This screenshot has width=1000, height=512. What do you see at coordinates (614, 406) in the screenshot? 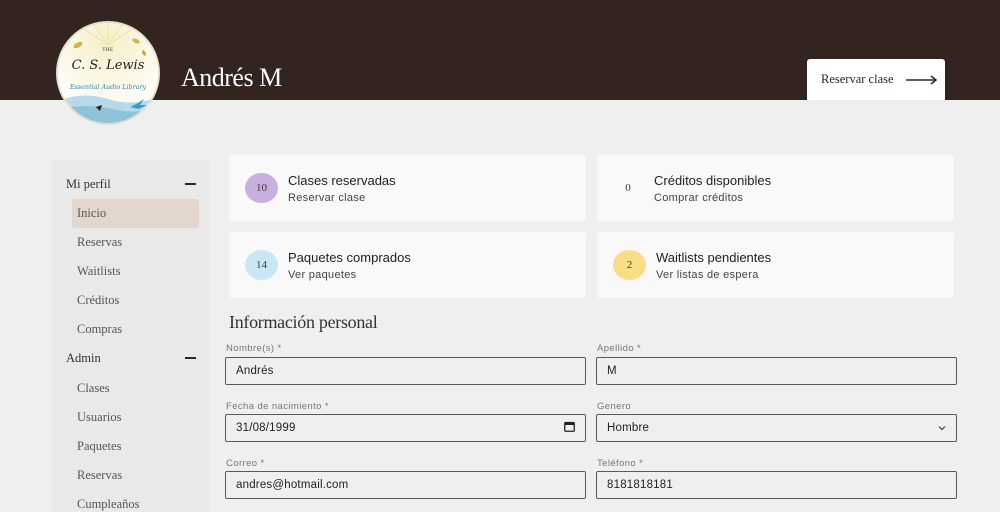
I see `genero-label: Genero` at bounding box center [614, 406].